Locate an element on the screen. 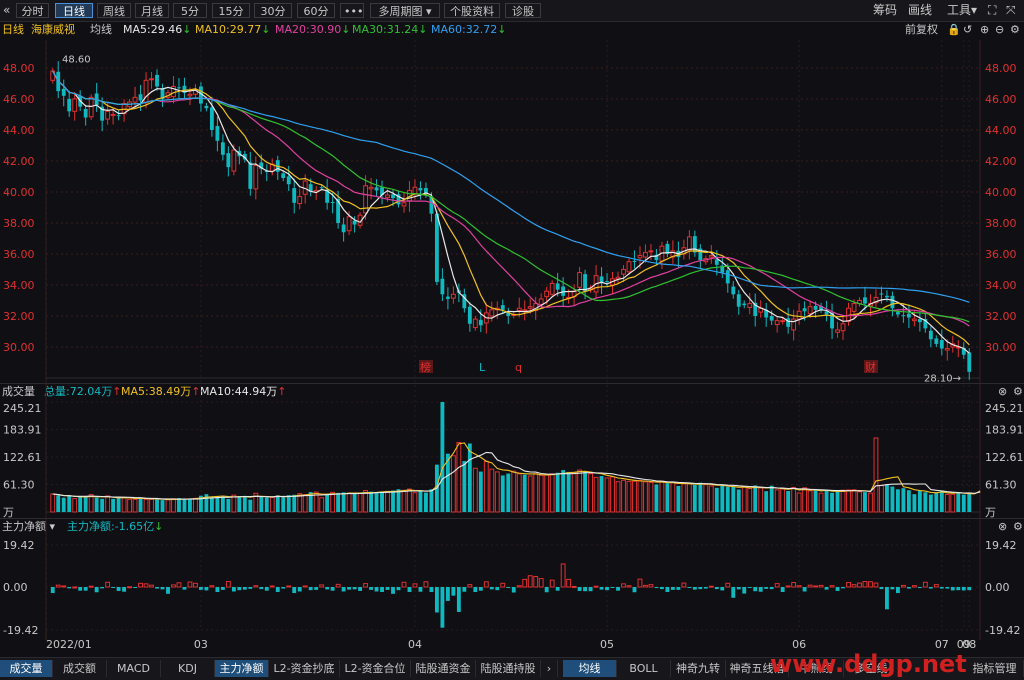 Image resolution: width=1024 pixels, height=680 pixels. price-tick-label-left: 30.00 is located at coordinates (19, 347).